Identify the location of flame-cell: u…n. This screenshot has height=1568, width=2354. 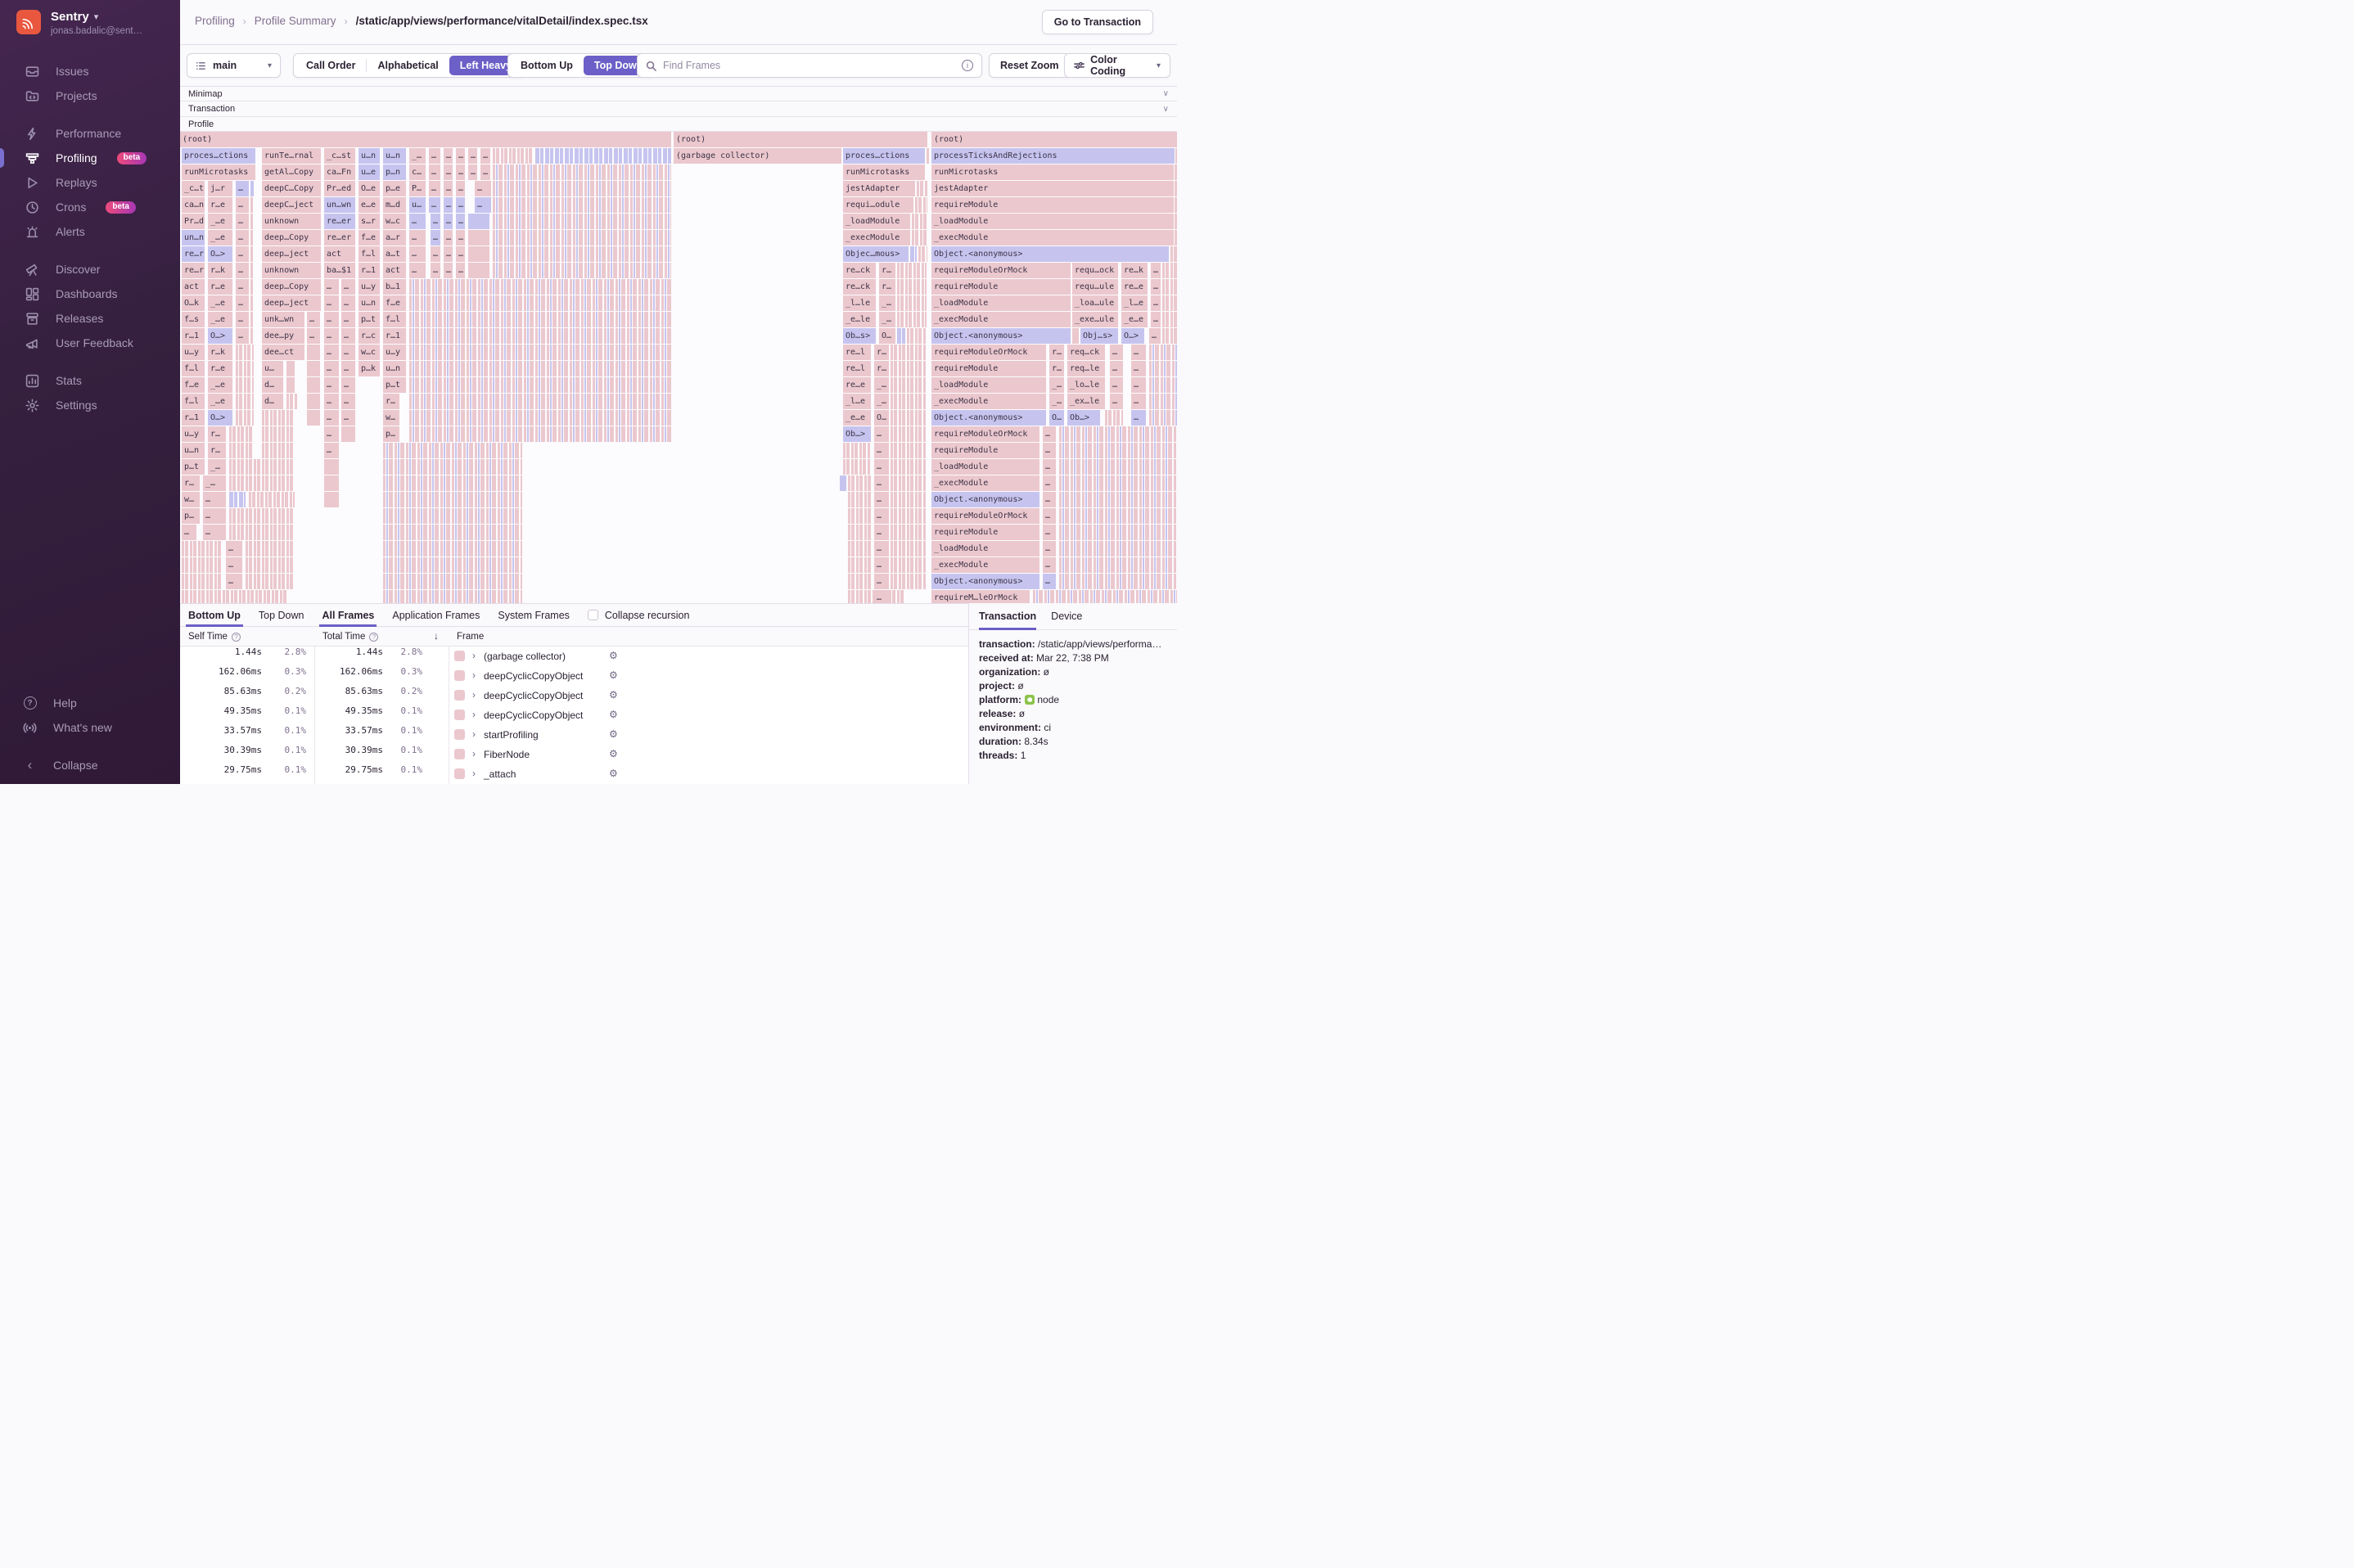
(193, 450).